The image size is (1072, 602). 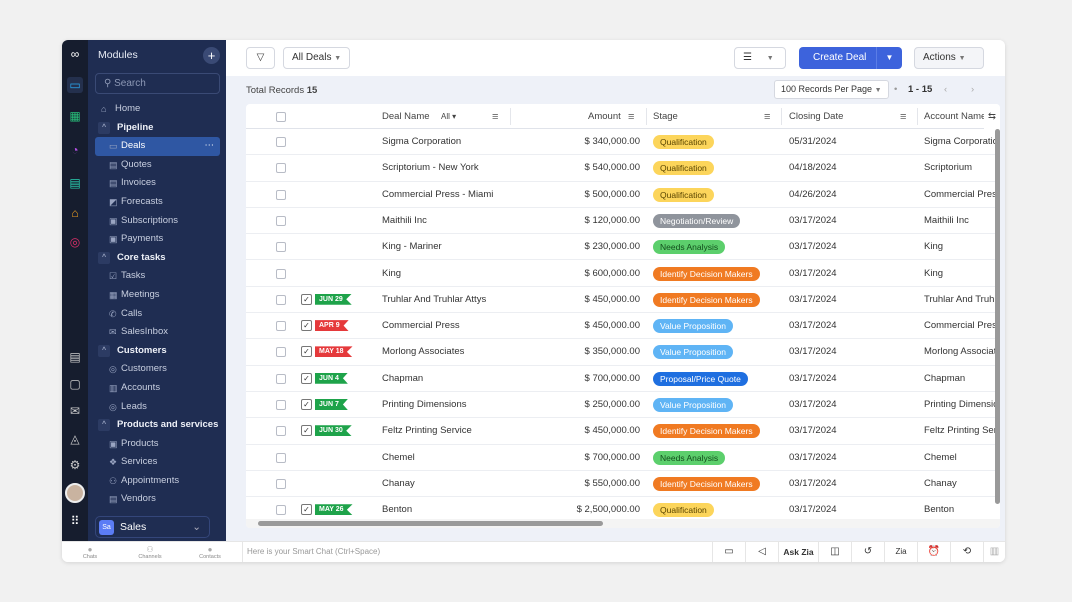 I want to click on sidebar-item-services: ❖ Services, so click(x=157, y=462).